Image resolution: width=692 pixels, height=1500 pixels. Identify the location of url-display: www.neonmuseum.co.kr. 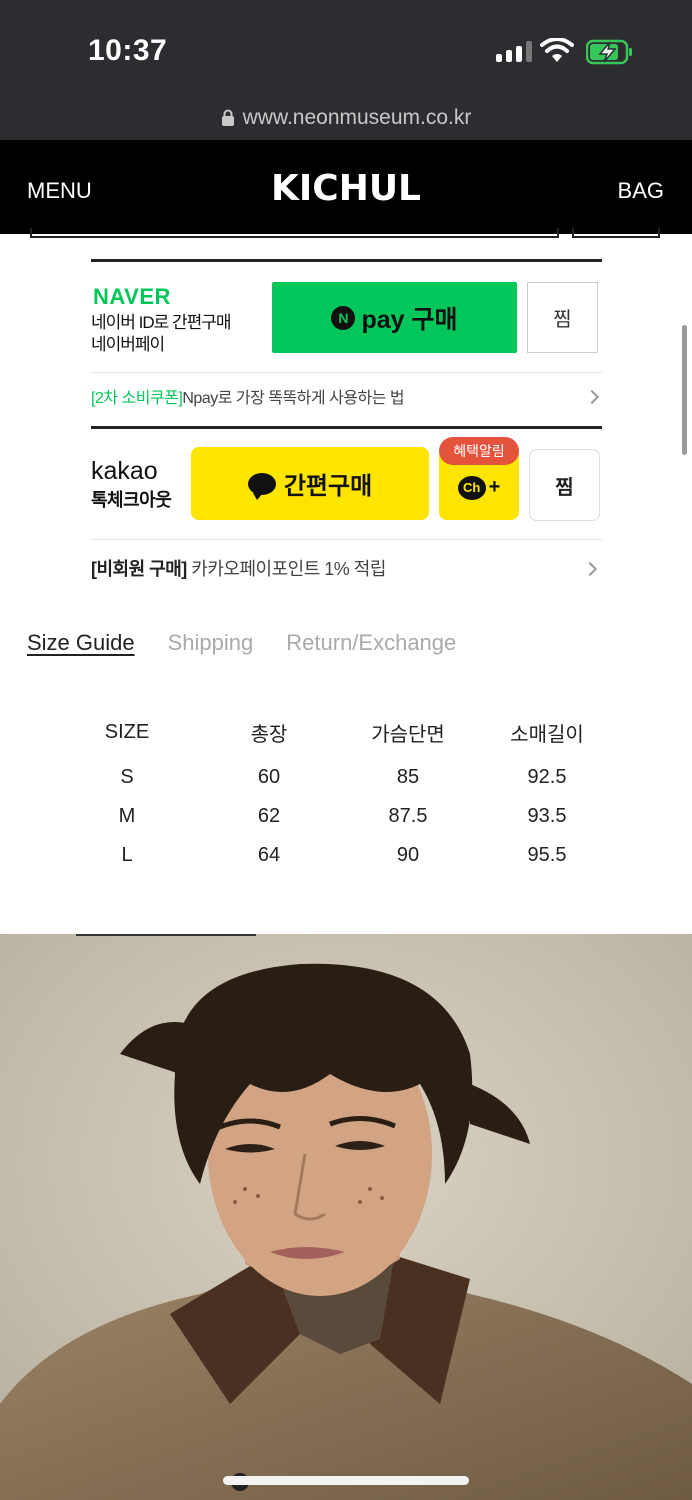
(346, 118).